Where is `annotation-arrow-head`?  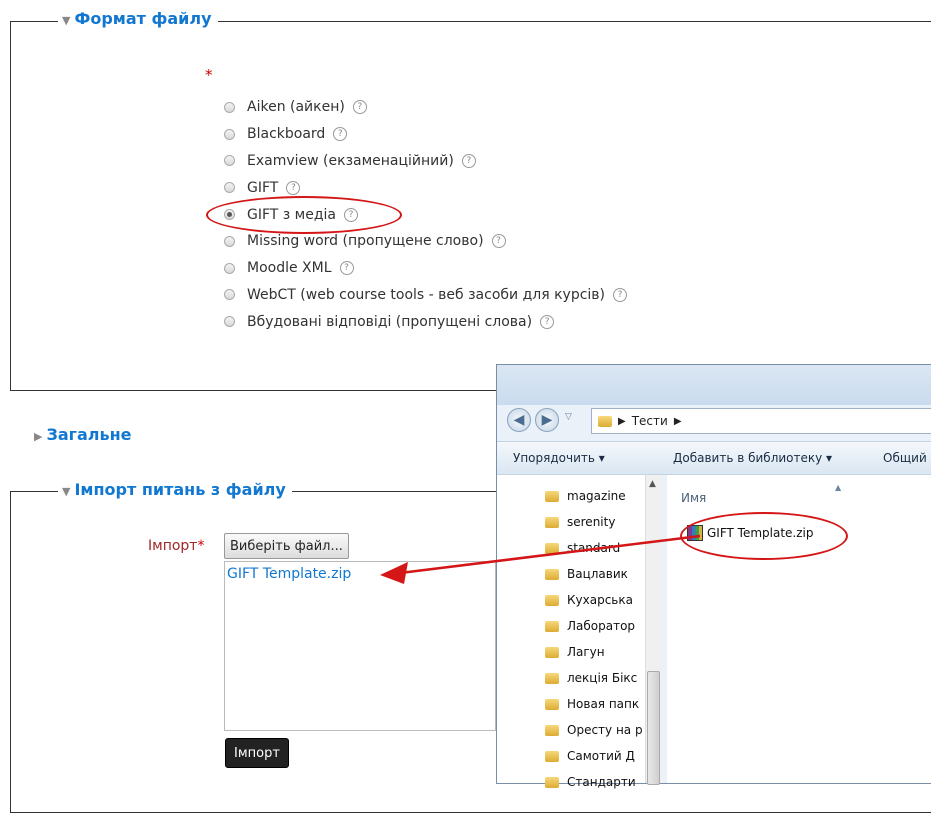
annotation-arrow-head is located at coordinates (394, 573).